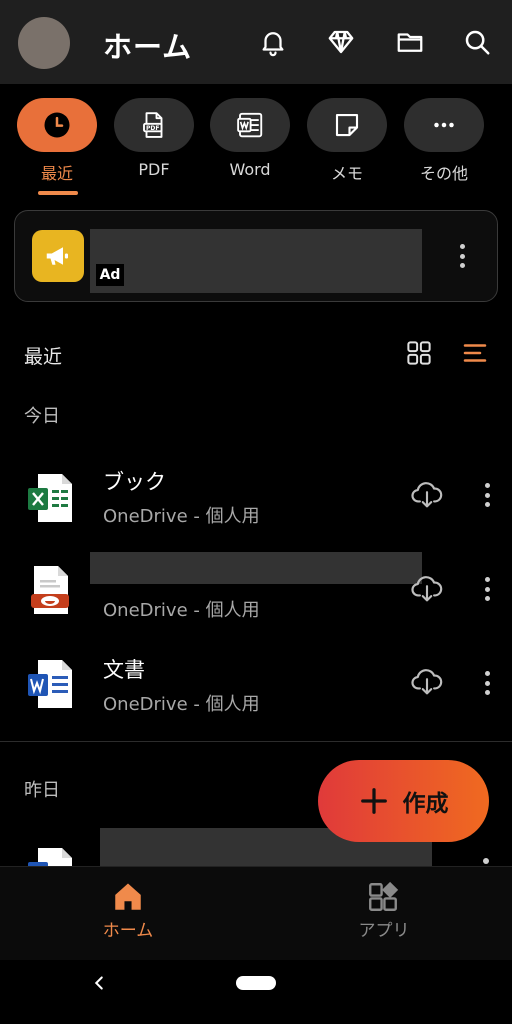 This screenshot has height=1024, width=512. Describe the element at coordinates (477, 42) in the screenshot. I see `search-icon` at that location.